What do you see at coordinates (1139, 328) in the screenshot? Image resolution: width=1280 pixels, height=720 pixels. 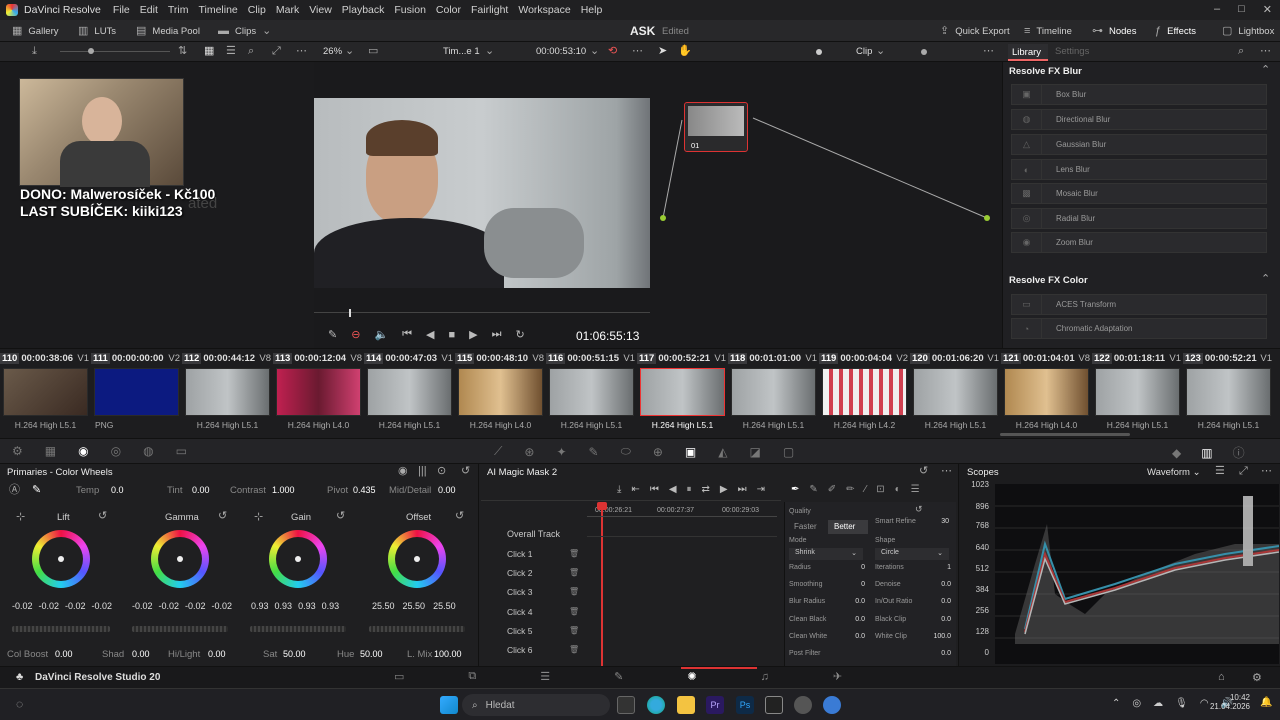 I see `fx-chromatic-adaptation: ◔ Chromatic Adaptation` at bounding box center [1139, 328].